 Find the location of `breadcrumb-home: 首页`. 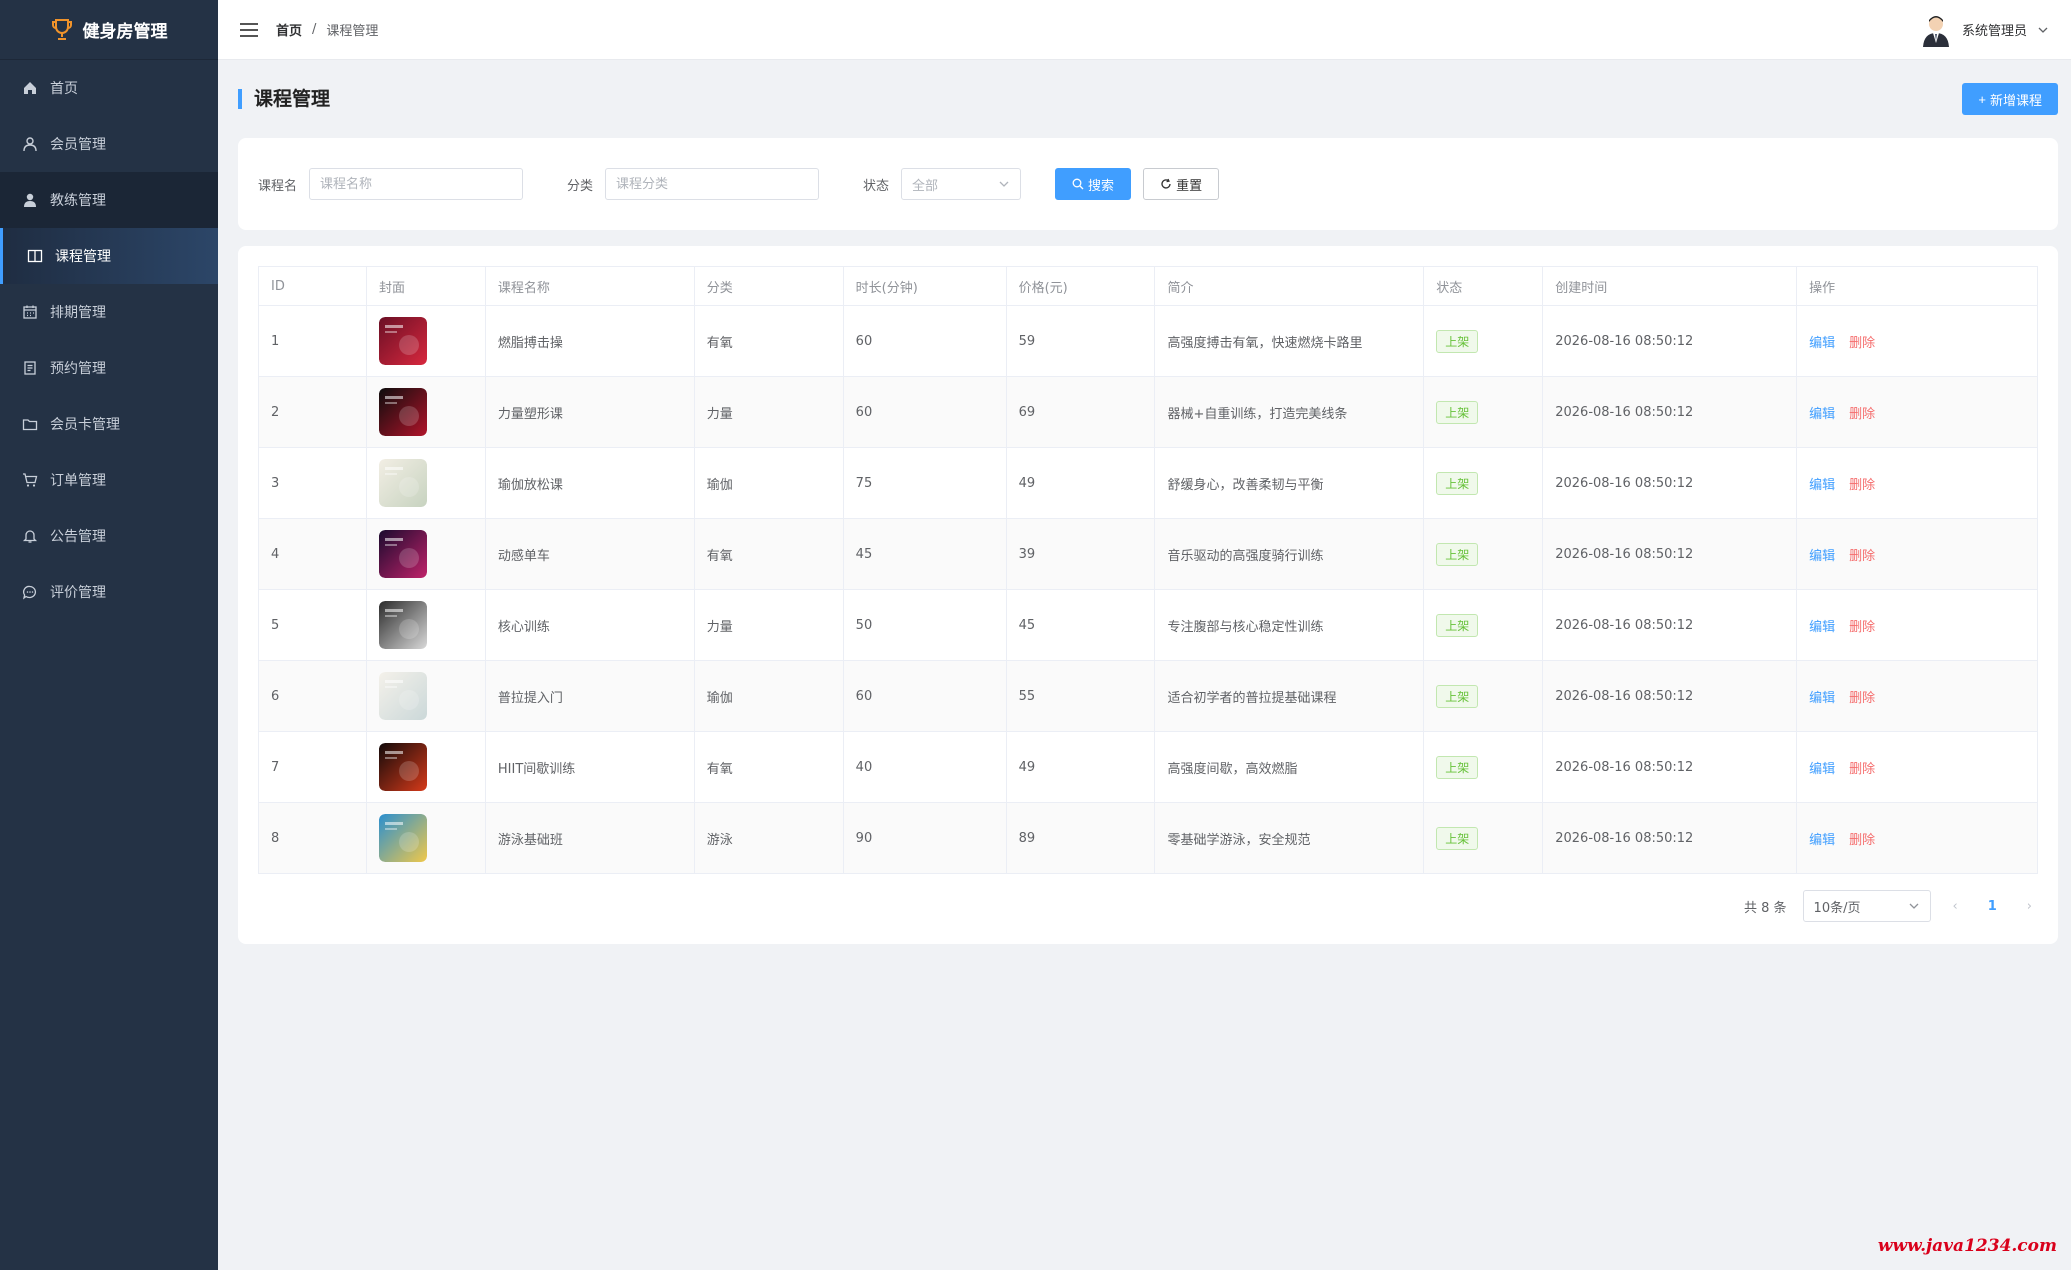

breadcrumb-home: 首页 is located at coordinates (289, 29).